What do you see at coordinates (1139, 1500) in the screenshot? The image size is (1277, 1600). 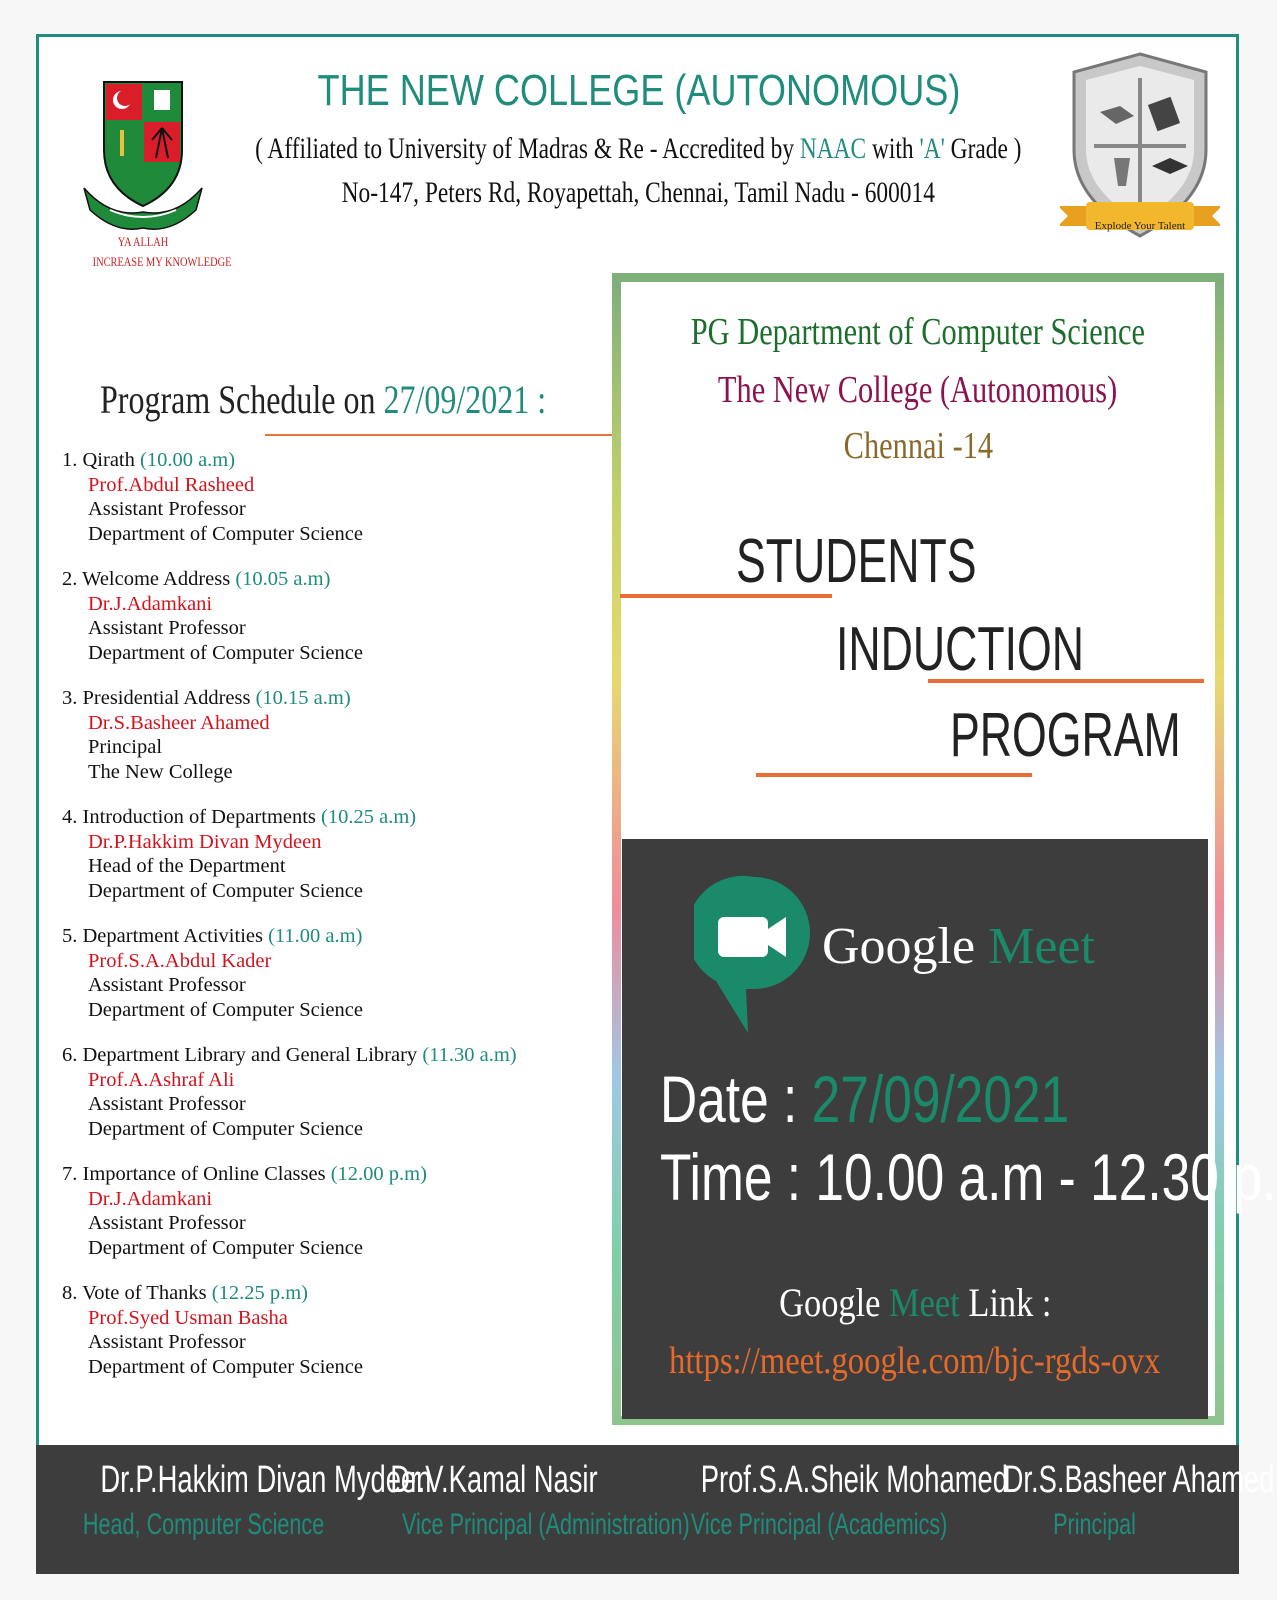 I see `signatory: Dr.S.Basheer Ahamed Principal` at bounding box center [1139, 1500].